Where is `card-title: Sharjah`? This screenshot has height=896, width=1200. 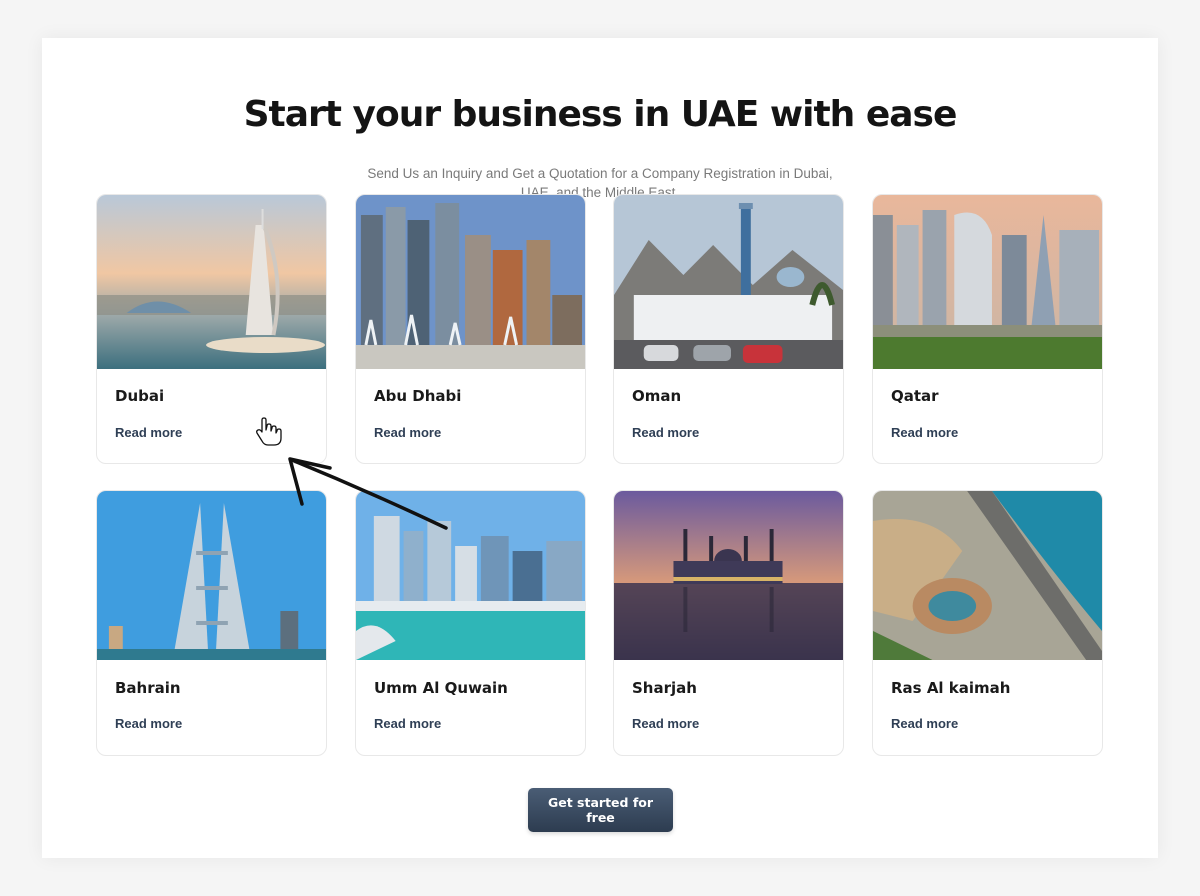 card-title: Sharjah is located at coordinates (664, 688).